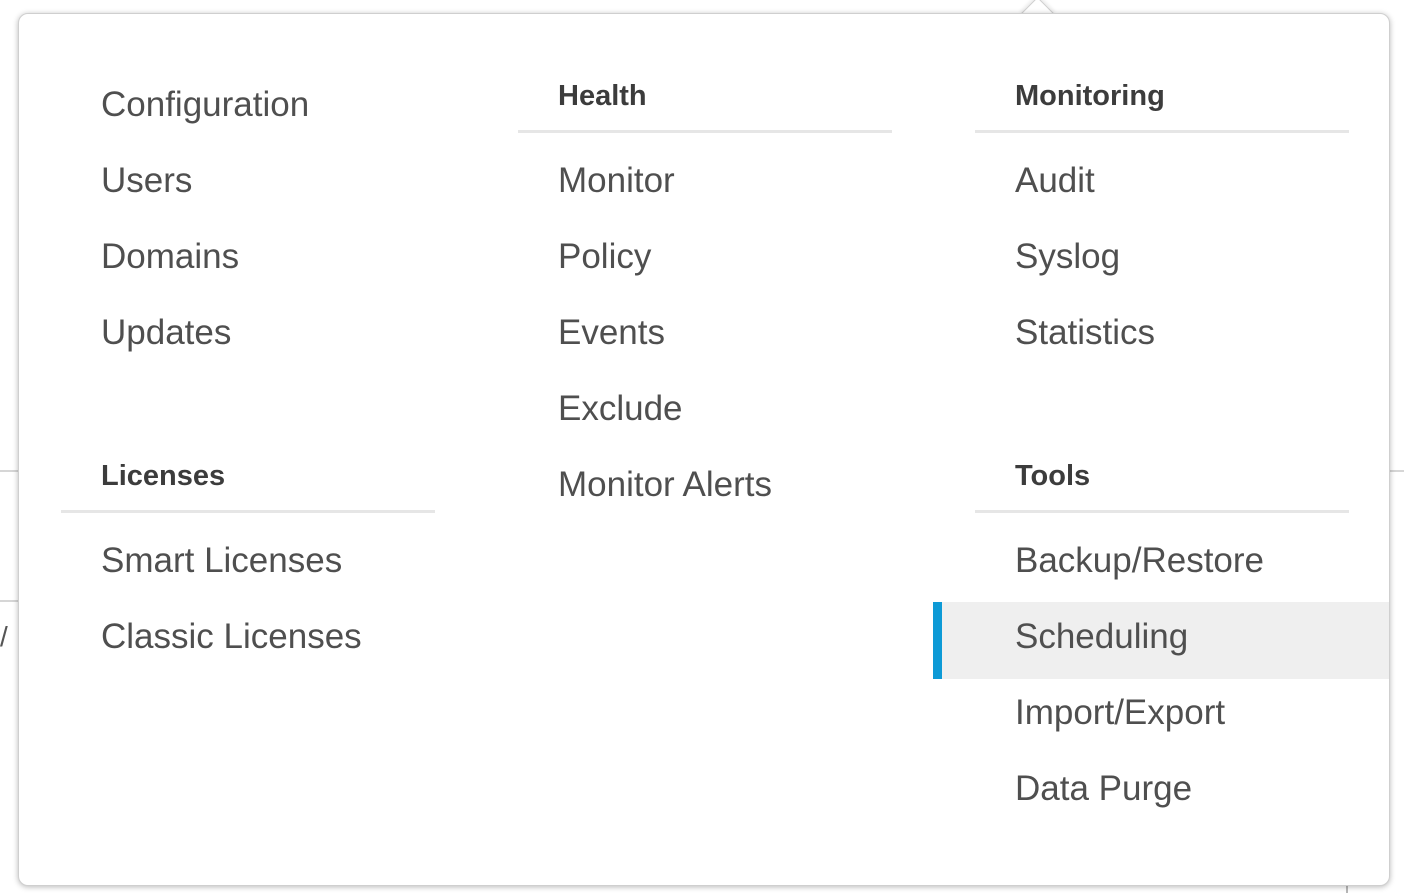  I want to click on section-divider-health, so click(705, 131).